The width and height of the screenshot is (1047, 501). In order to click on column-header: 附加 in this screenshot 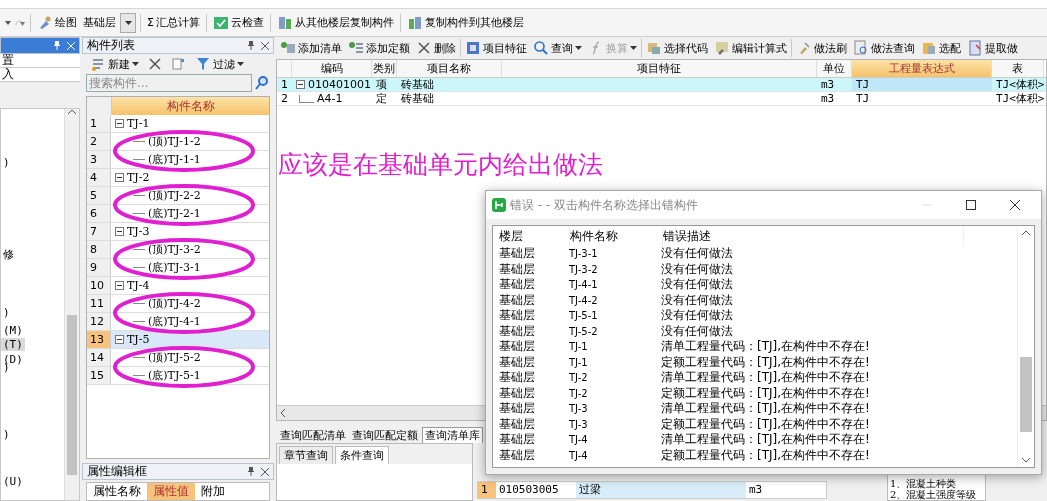, I will do `click(213, 491)`.